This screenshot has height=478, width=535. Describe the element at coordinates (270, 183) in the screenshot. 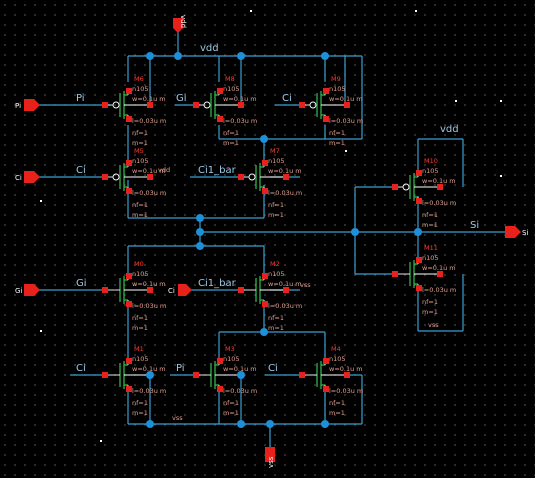

I see `transistor-m7: M7 n105 w=0.1u m l=0.03u m nf=1 m=1` at that location.